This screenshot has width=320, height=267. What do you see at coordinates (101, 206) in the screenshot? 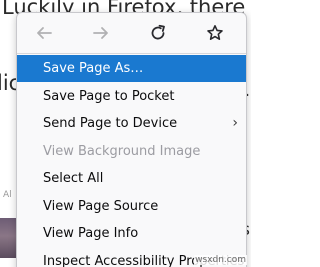
I see `menu-item-label: View Page Source` at bounding box center [101, 206].